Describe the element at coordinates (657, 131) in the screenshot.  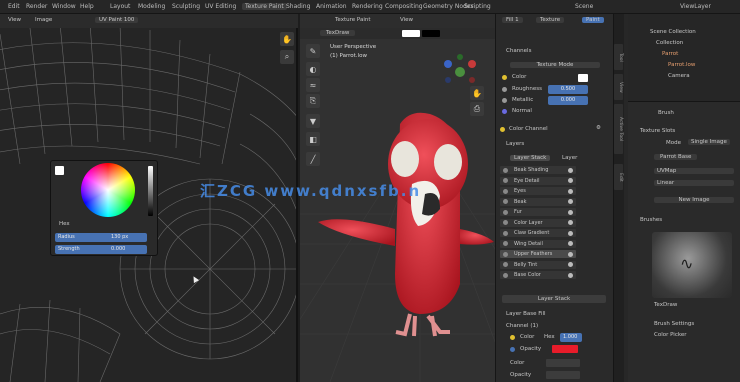
I see `texture-slots-section: Texture Slots` at that location.